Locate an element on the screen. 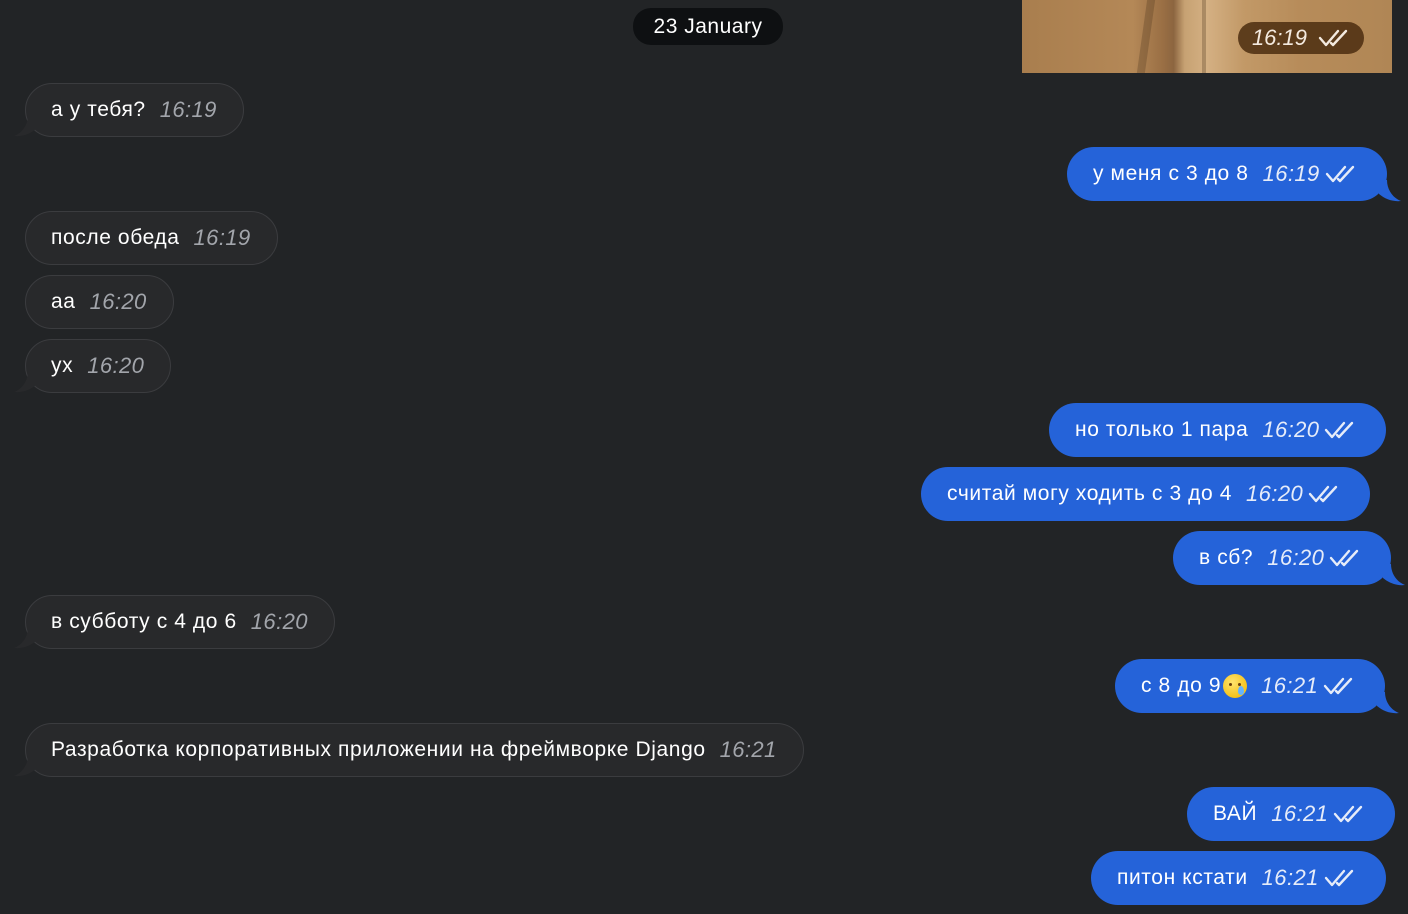 The image size is (1408, 914). photo-timestamp: 16:19 is located at coordinates (1300, 38).